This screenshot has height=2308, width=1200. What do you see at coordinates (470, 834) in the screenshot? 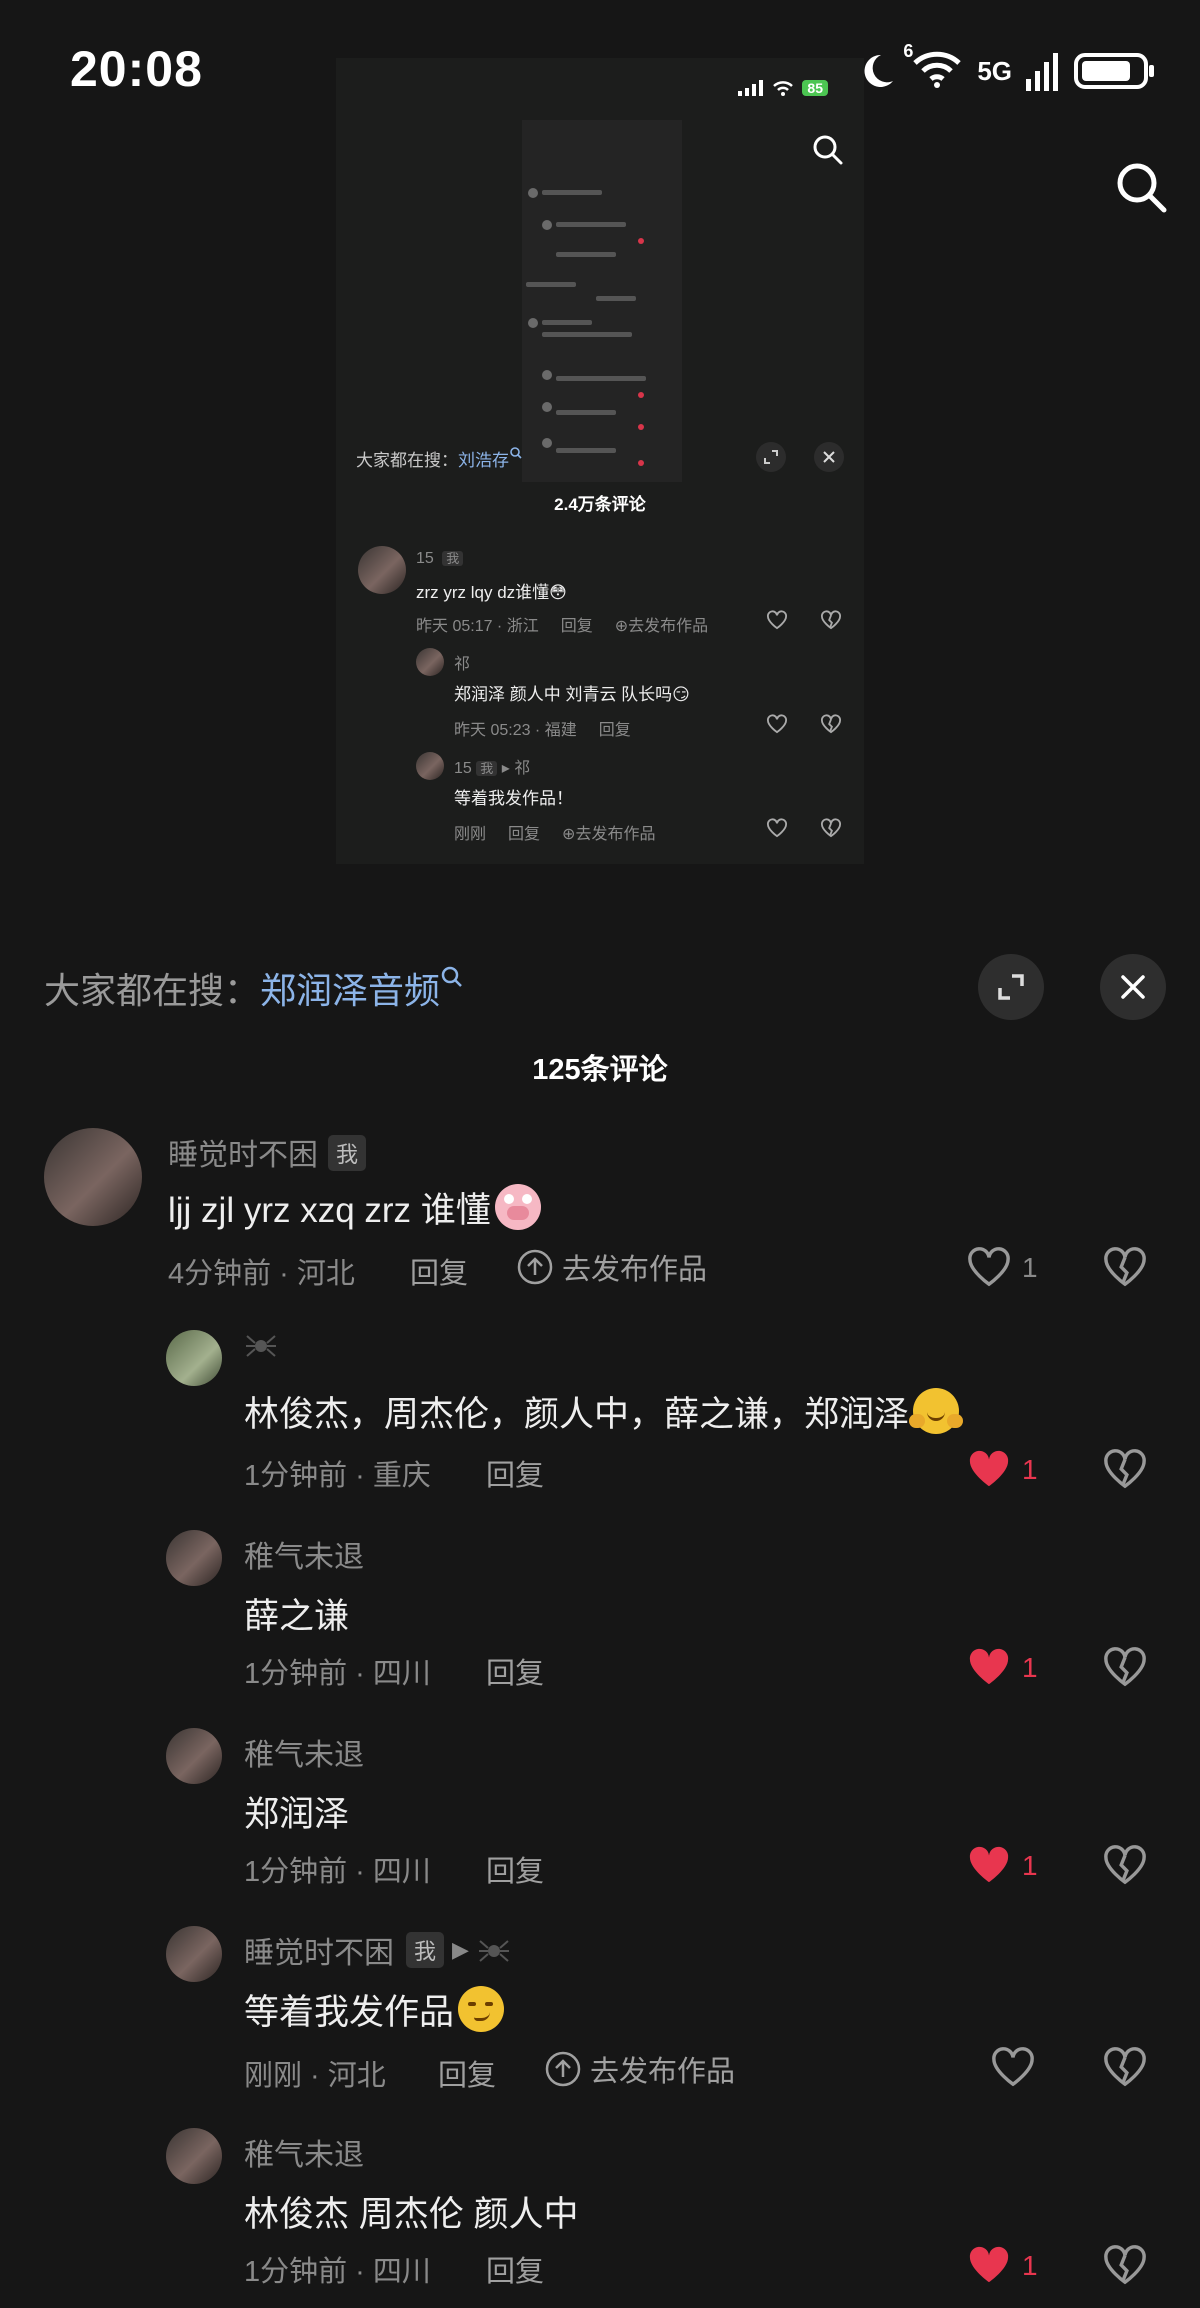
I see `comment-time: 刚刚` at bounding box center [470, 834].